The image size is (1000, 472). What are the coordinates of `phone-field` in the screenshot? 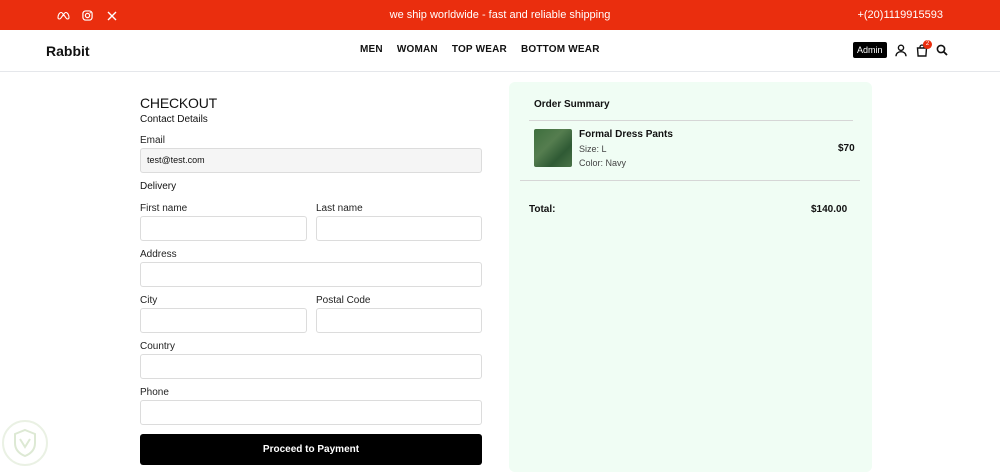 It's located at (311, 412).